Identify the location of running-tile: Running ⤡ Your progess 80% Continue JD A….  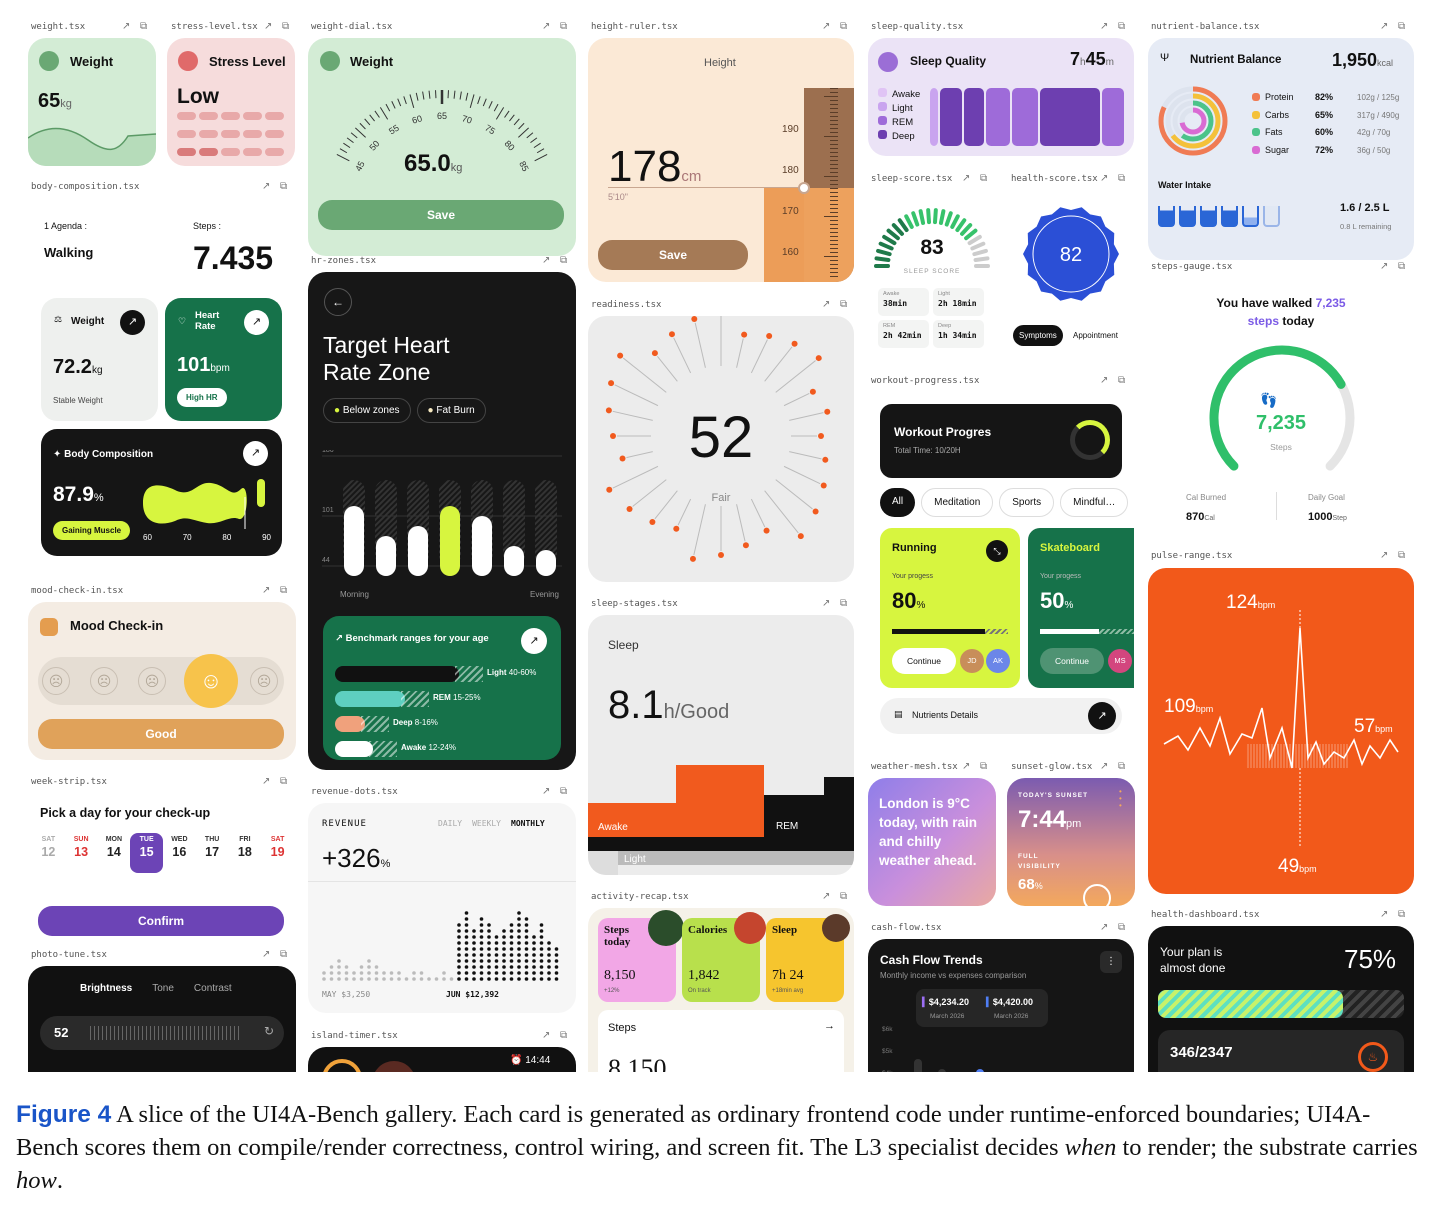
(950, 608).